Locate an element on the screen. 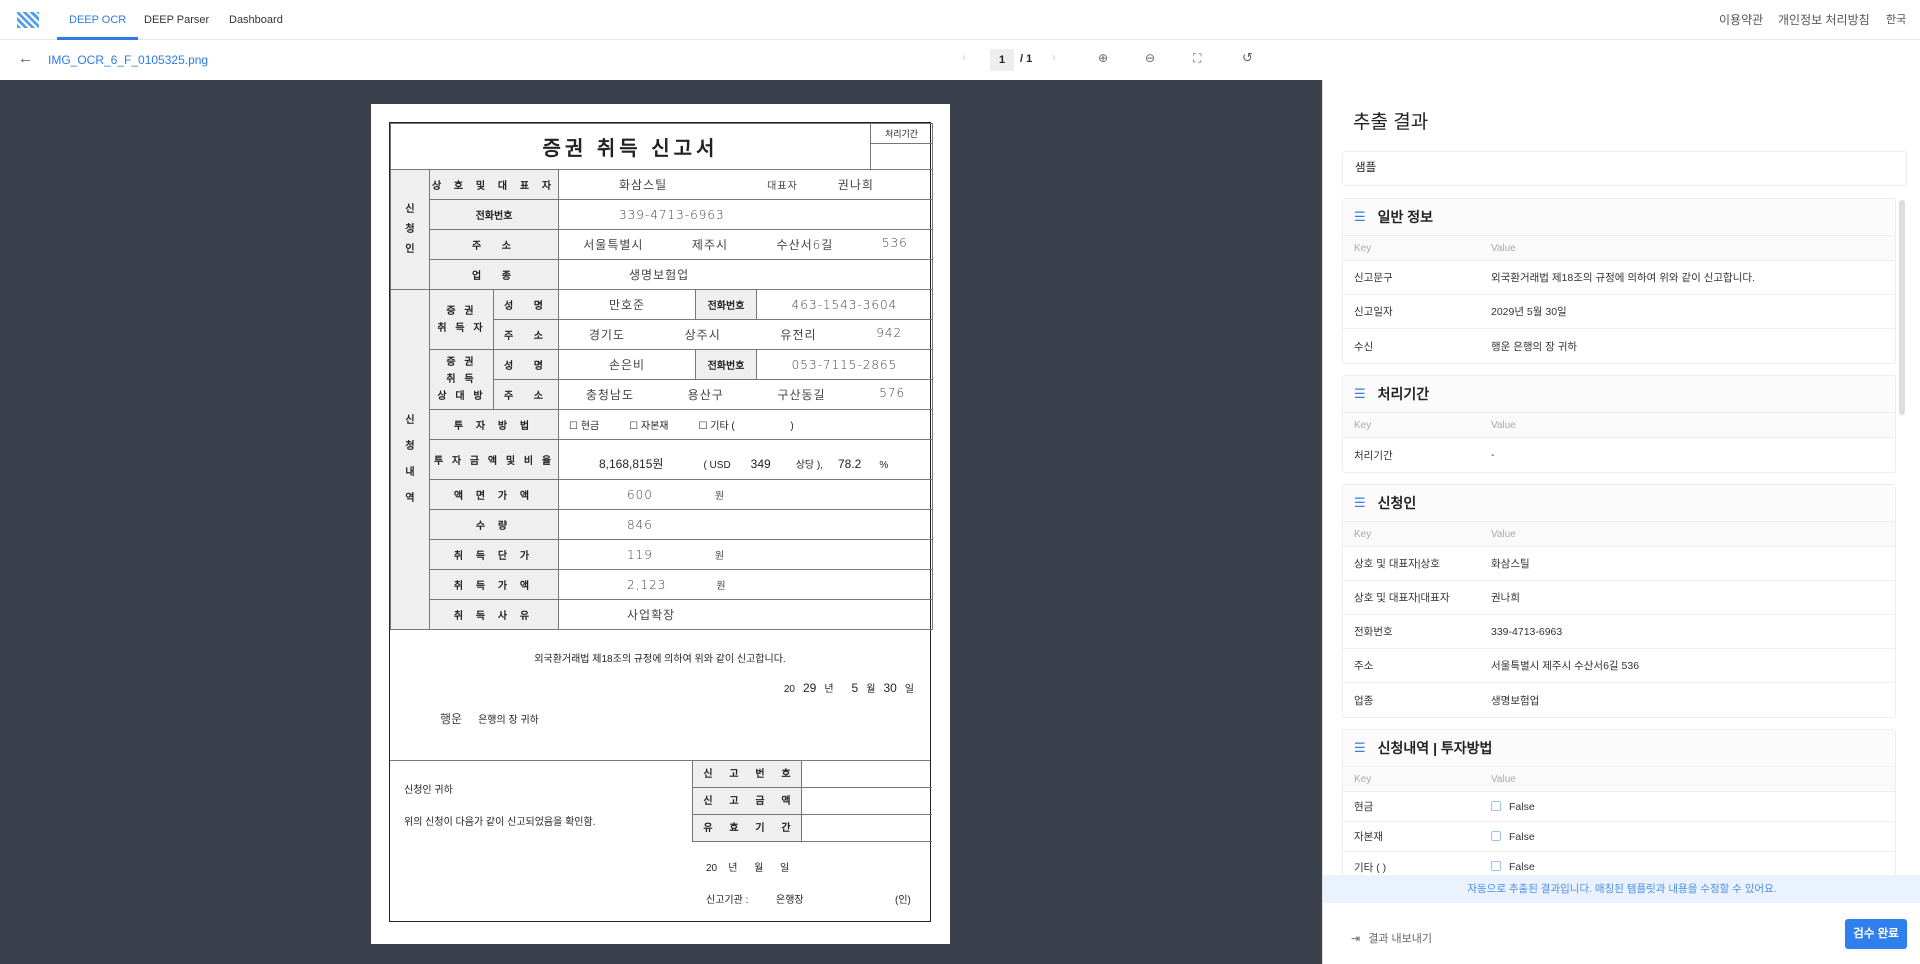 The height and width of the screenshot is (964, 1920). label-buyer-name: 성 명 is located at coordinates (526, 304).